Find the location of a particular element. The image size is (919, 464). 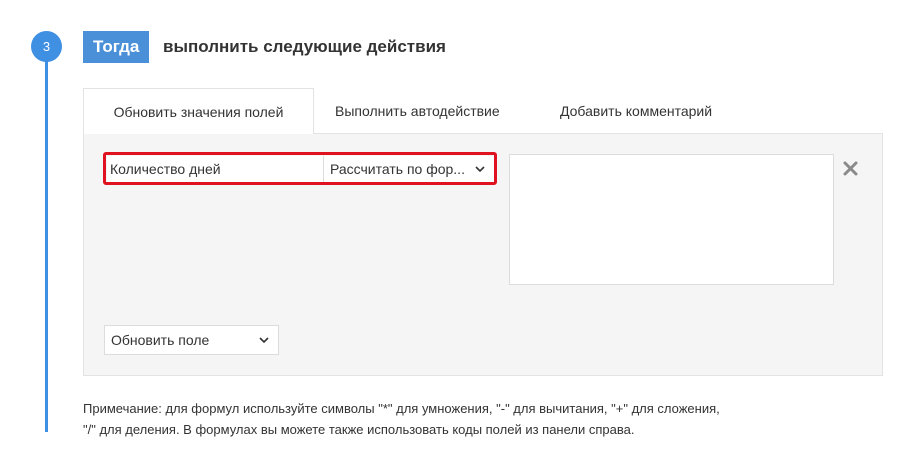

tab-update-field-values: Обновить значения полей is located at coordinates (198, 111).